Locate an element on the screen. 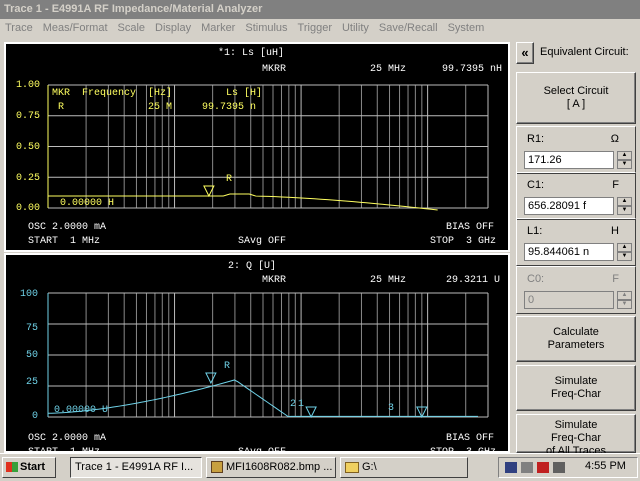 This screenshot has height=481, width=640. trace2-ref-value: 0.00000 U is located at coordinates (81, 410).